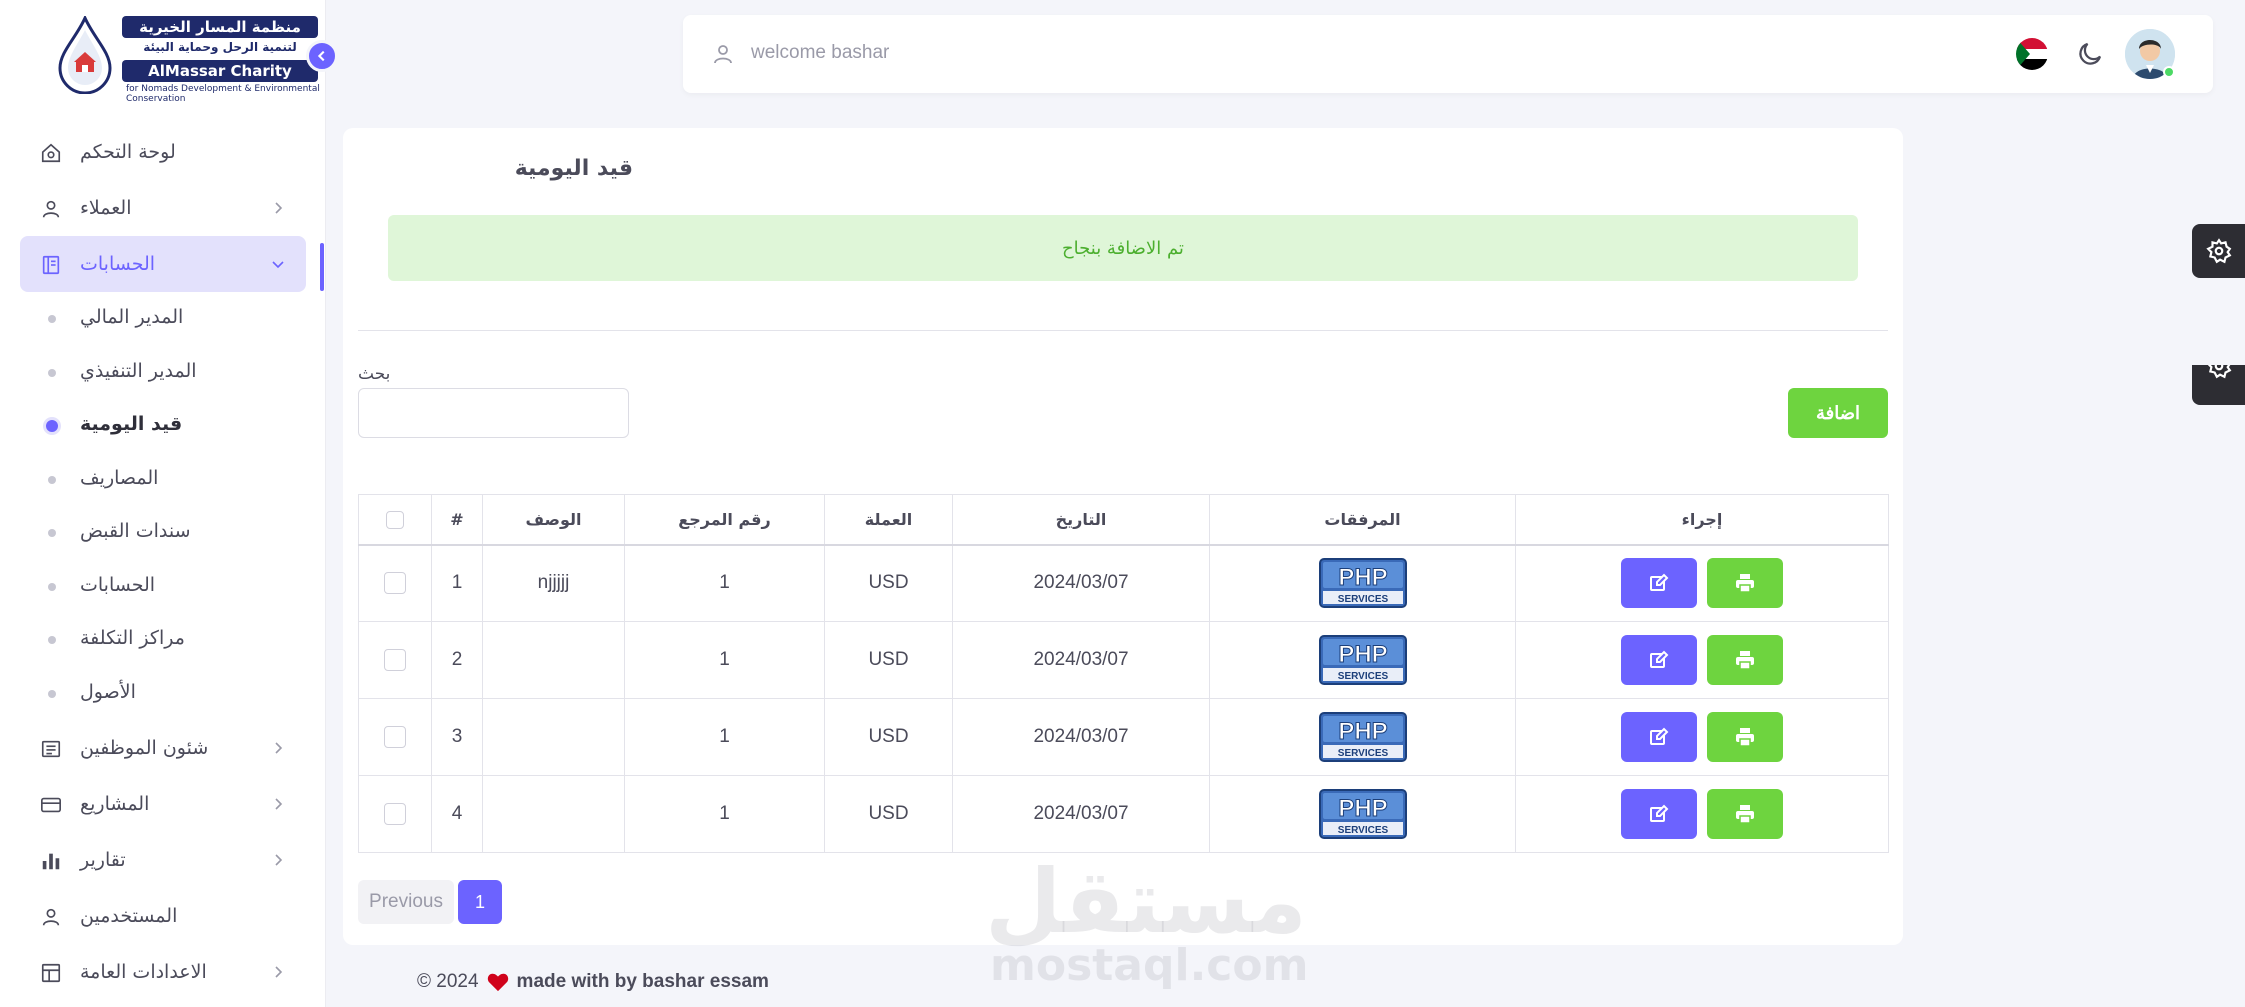 The height and width of the screenshot is (1007, 2245). Describe the element at coordinates (118, 264) in the screenshot. I see `sidebar-item-label: الحسابات` at that location.